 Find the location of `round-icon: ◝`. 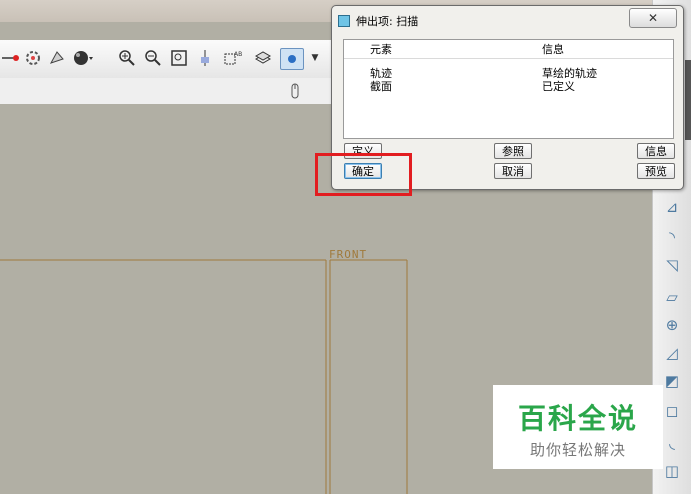

round-icon: ◝ is located at coordinates (672, 237).